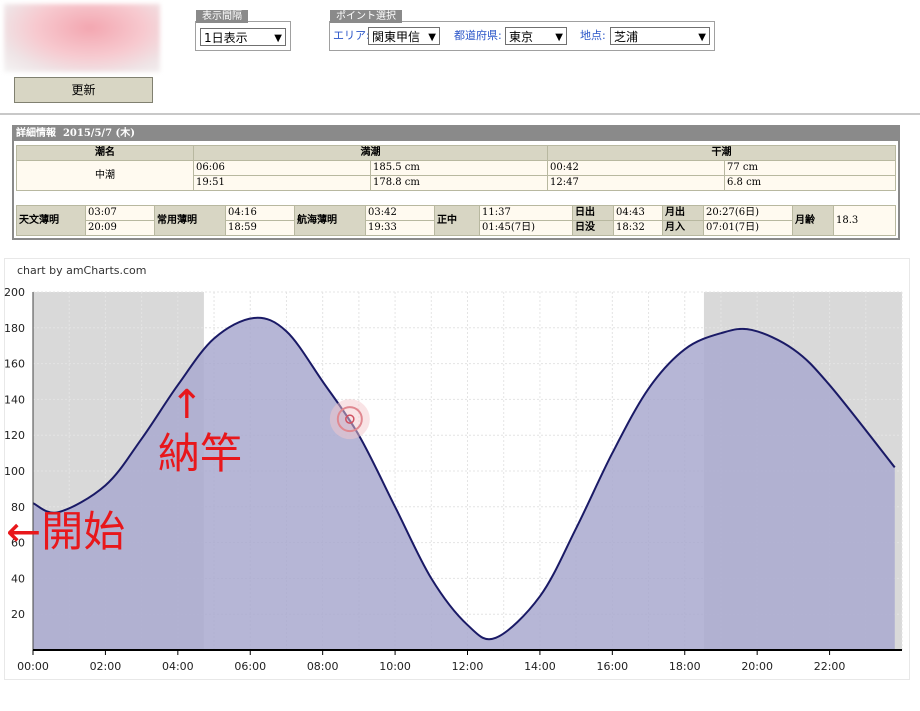  I want to click on point-group: ポイント選択 エリア: 関東甲信 ▼ 都道府県: 東京 ▼ 地点: 芝浦 ▼, so click(522, 30).